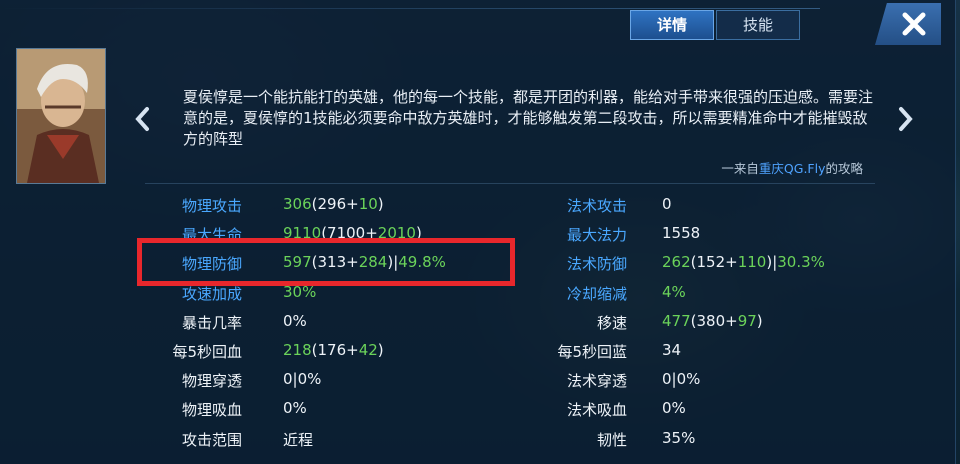 Image resolution: width=960 pixels, height=464 pixels. I want to click on stat-value-part: 42, so click(368, 350).